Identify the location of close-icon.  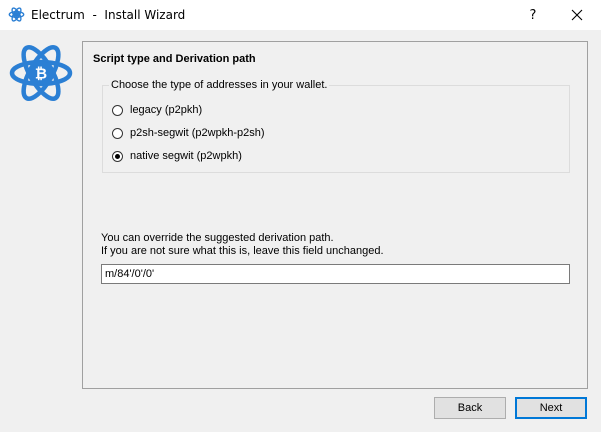
(577, 15).